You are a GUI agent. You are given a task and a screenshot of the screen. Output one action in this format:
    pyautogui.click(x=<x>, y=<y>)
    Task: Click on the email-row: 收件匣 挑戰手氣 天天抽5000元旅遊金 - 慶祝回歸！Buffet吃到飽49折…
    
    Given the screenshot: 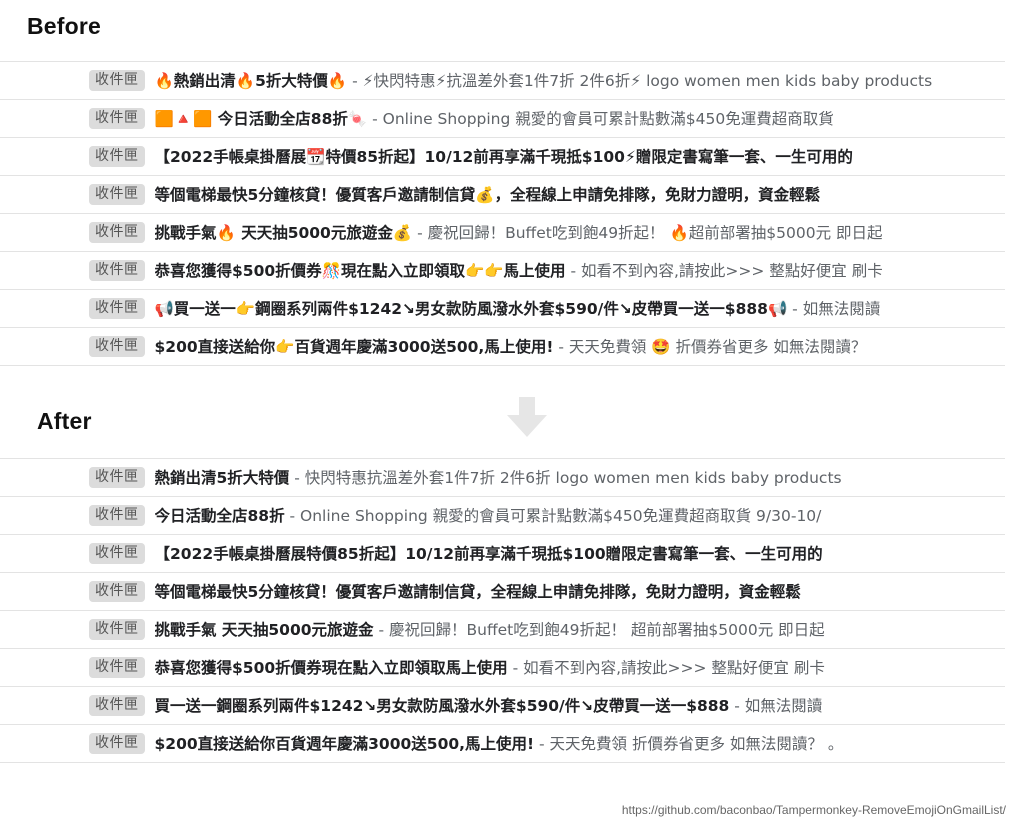 What is the action you would take?
    pyautogui.click(x=502, y=630)
    